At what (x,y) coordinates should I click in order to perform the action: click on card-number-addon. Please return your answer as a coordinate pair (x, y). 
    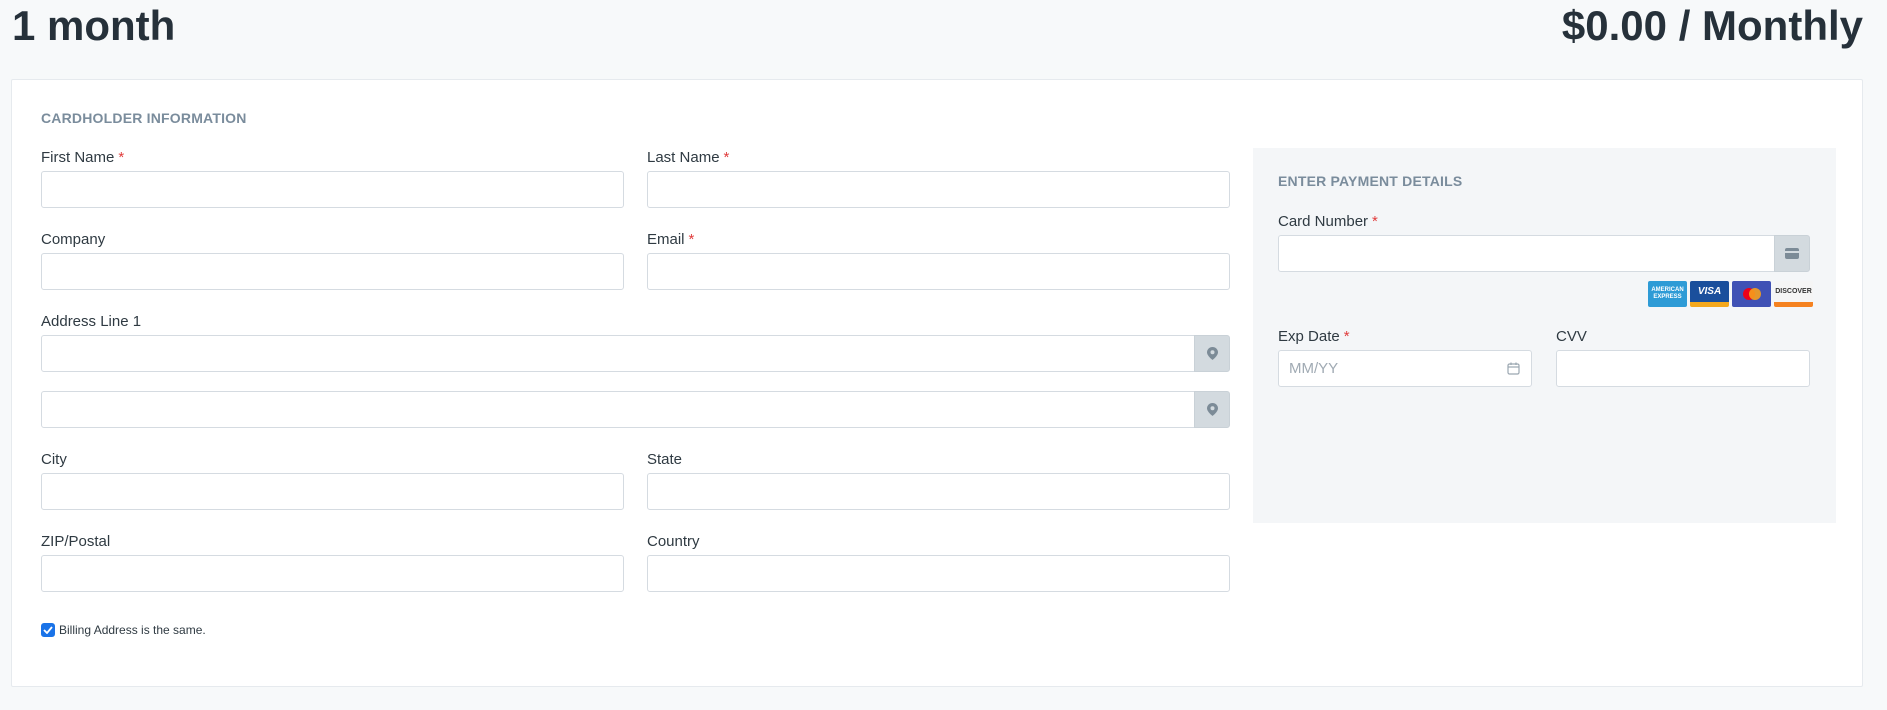
    Looking at the image, I should click on (1792, 253).